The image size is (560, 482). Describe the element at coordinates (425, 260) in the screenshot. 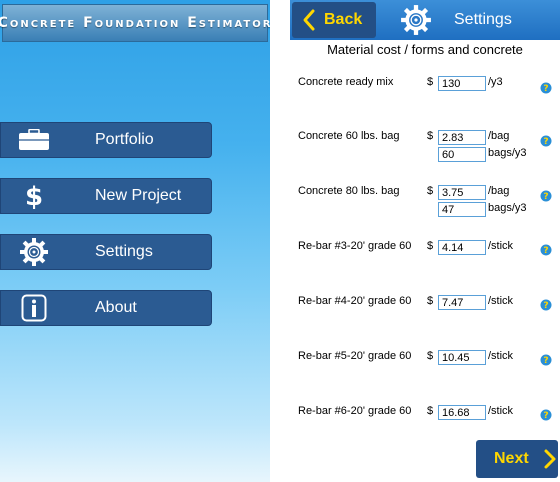

I see `setting-row-rebar-3: Re-bar #3-20' grade 60 $ /stick ?` at that location.